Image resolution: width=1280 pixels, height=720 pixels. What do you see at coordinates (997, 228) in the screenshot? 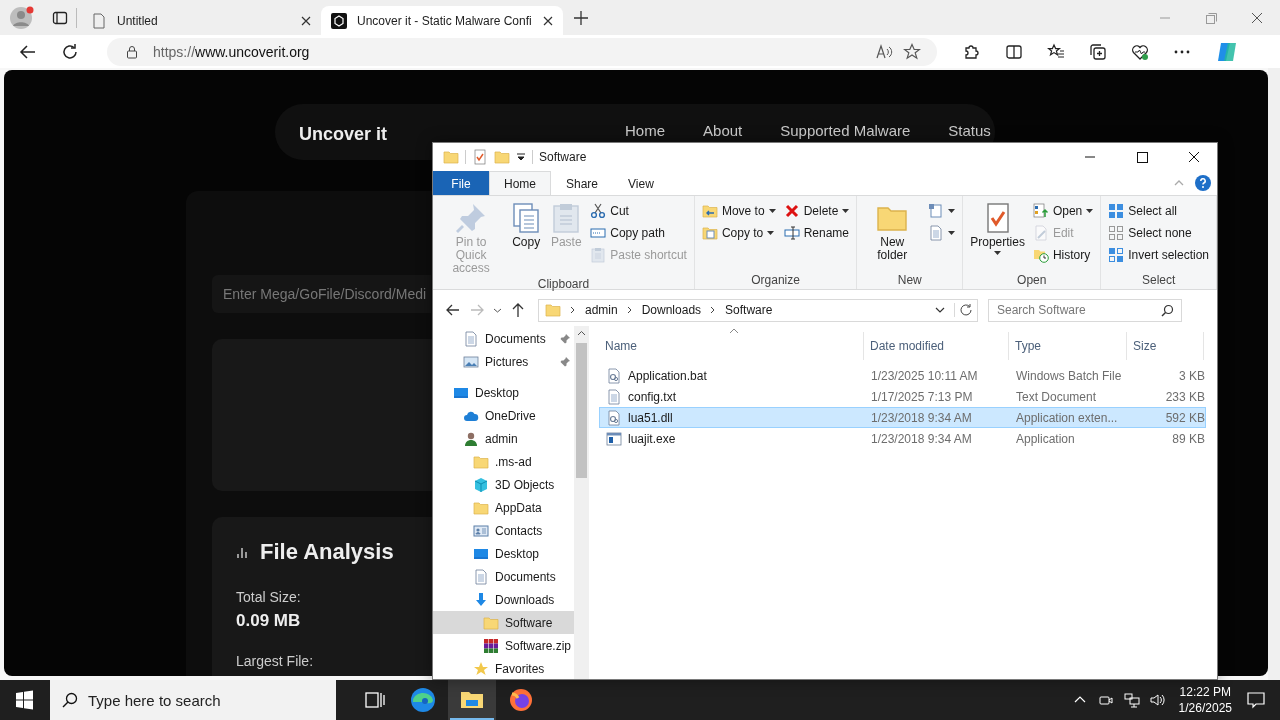
I see `ribbon-button: Properties` at bounding box center [997, 228].